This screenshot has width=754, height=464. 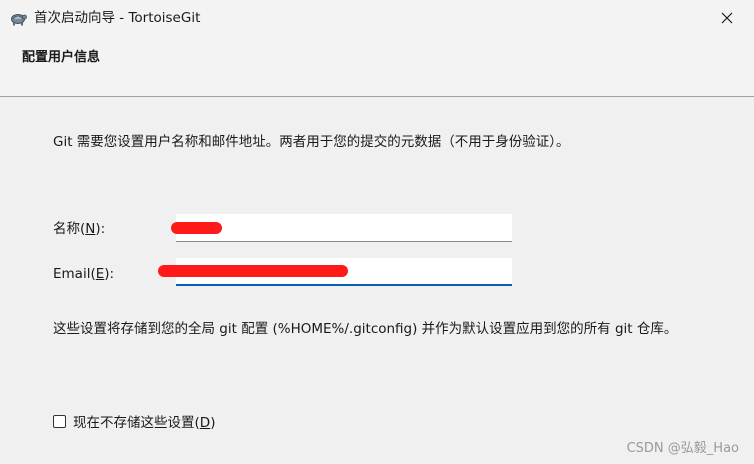 What do you see at coordinates (79, 229) in the screenshot?
I see `name-label: 名称(N):` at bounding box center [79, 229].